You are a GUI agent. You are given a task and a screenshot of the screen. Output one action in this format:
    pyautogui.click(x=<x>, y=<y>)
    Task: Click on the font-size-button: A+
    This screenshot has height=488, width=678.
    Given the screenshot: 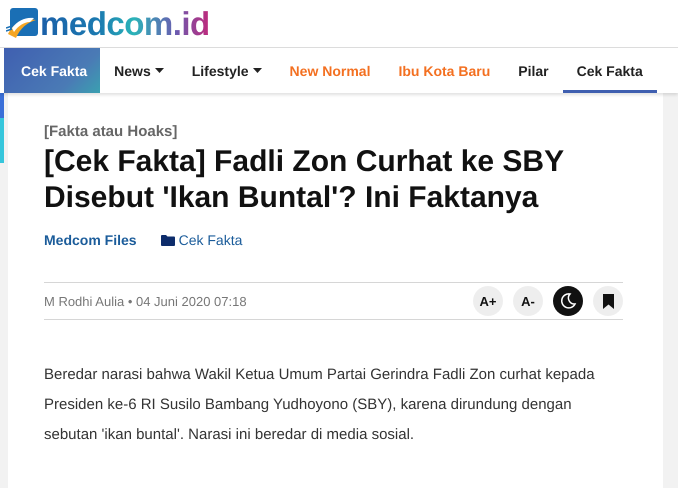 What is the action you would take?
    pyautogui.click(x=488, y=301)
    